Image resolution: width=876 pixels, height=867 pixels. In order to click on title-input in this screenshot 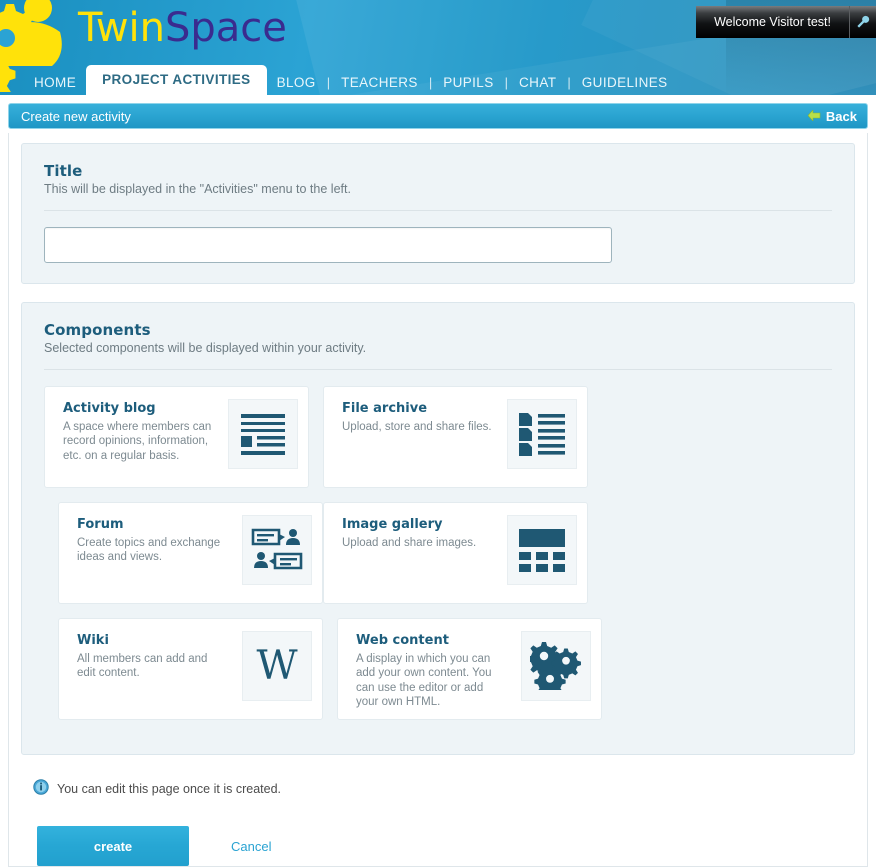, I will do `click(328, 245)`.